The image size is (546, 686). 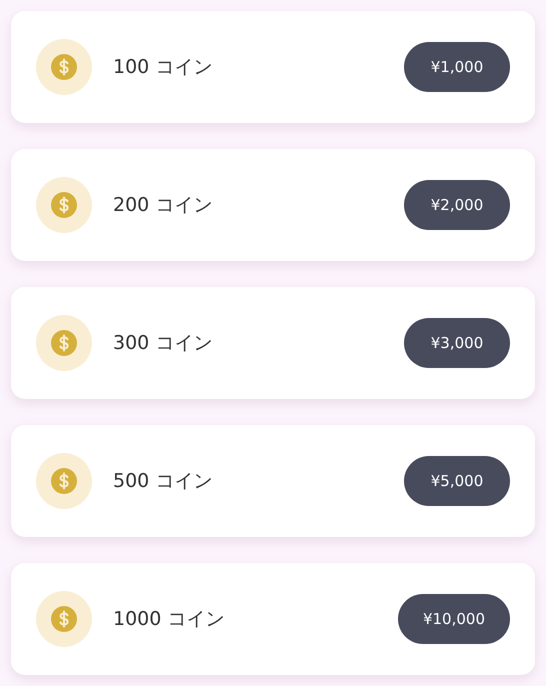 What do you see at coordinates (457, 67) in the screenshot?
I see `price-button: ¥1,000` at bounding box center [457, 67].